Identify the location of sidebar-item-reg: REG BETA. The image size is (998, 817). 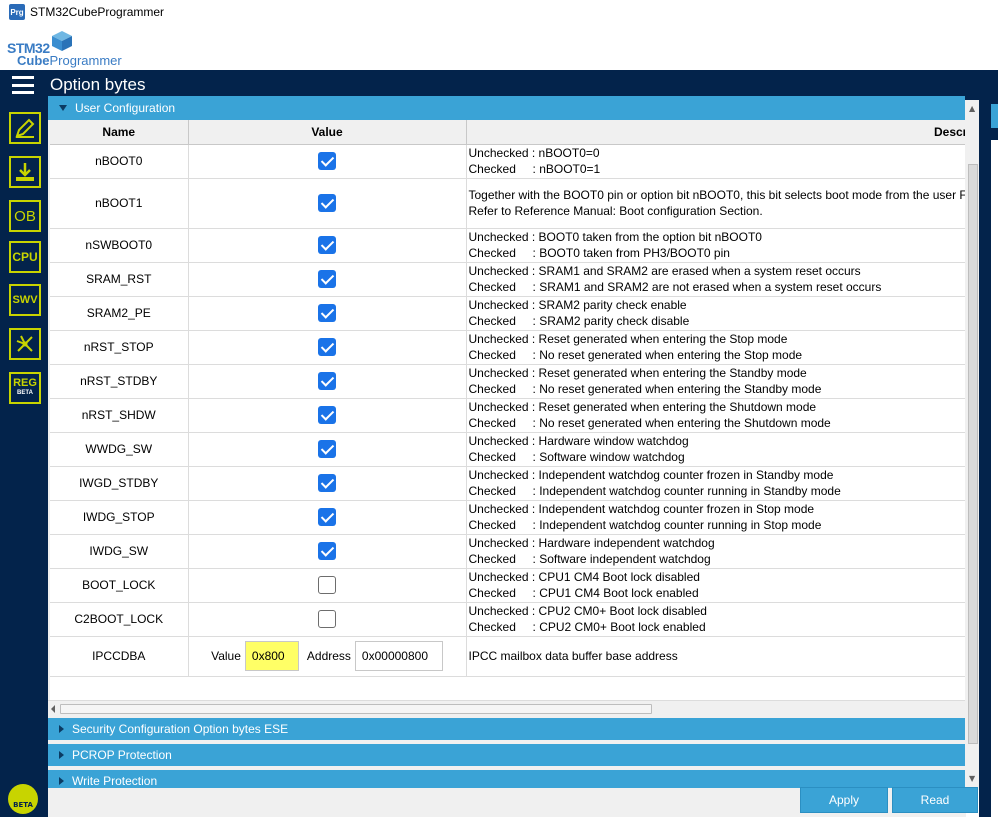
(25, 388).